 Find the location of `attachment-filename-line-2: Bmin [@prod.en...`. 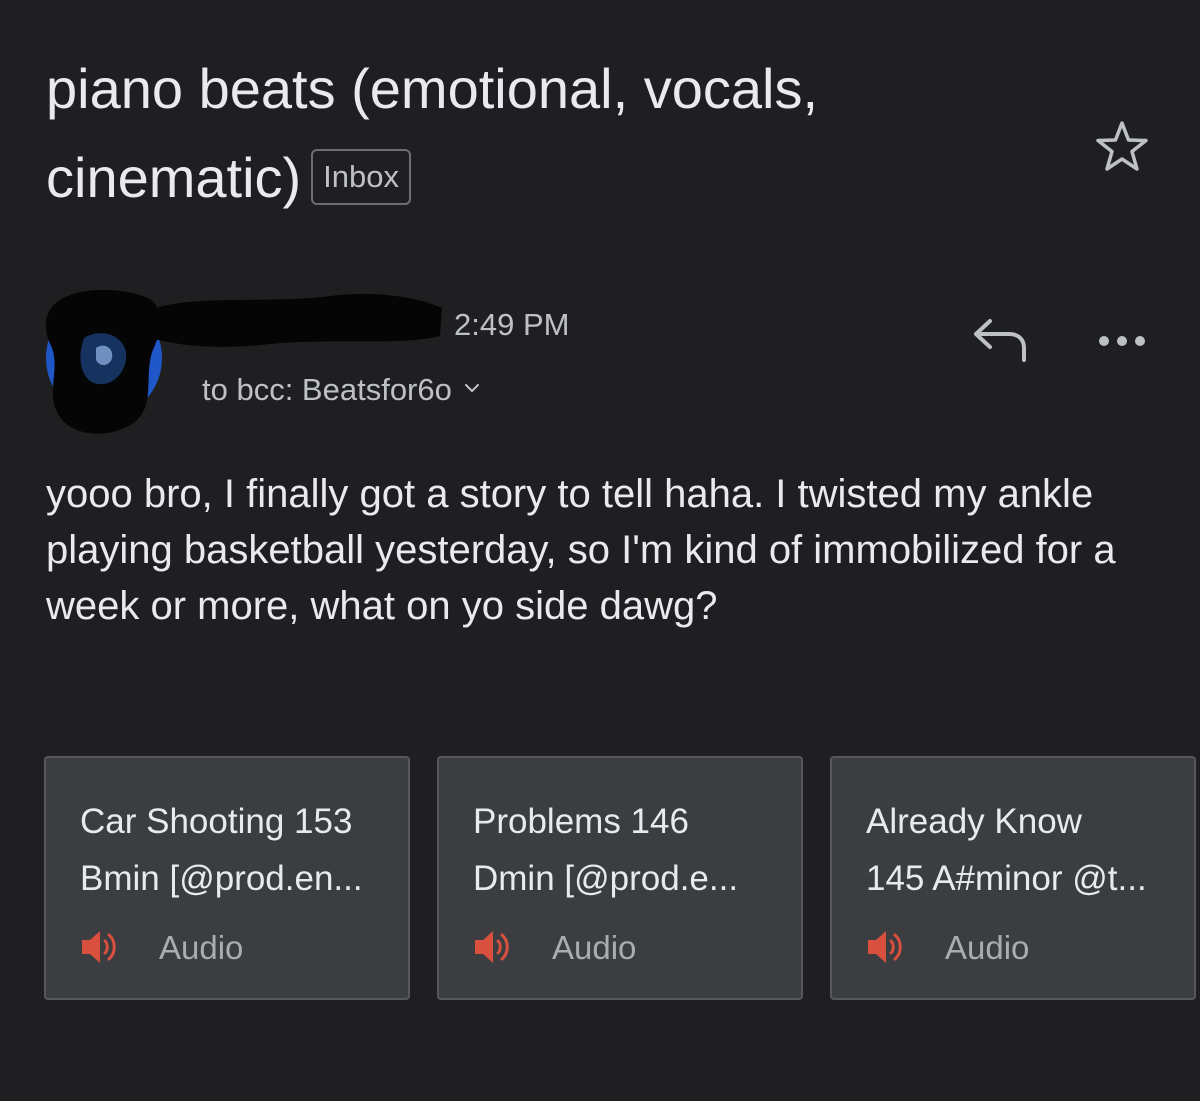

attachment-filename-line-2: Bmin [@prod.en... is located at coordinates (221, 878).